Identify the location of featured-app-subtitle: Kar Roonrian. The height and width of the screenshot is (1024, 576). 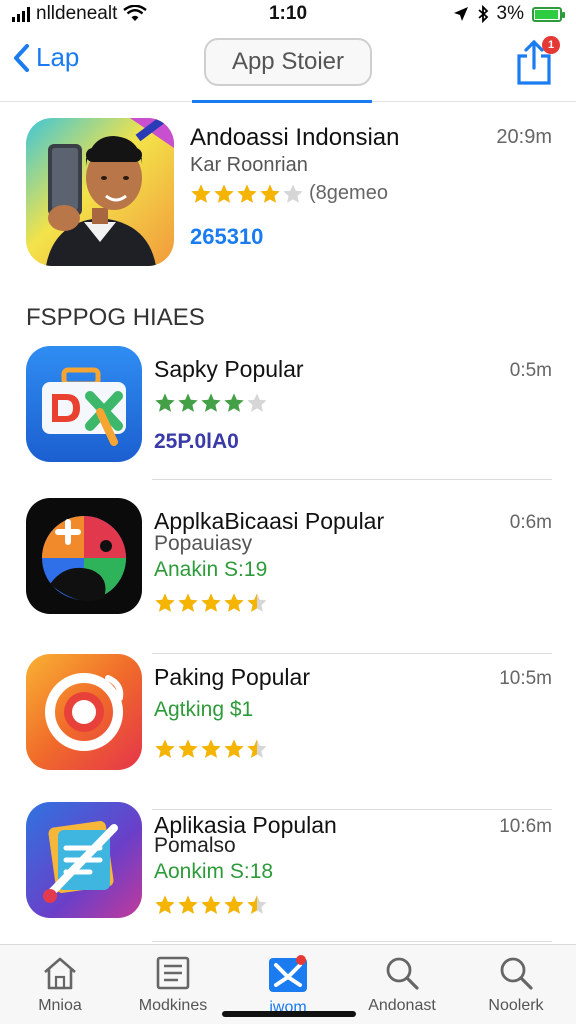
(249, 165).